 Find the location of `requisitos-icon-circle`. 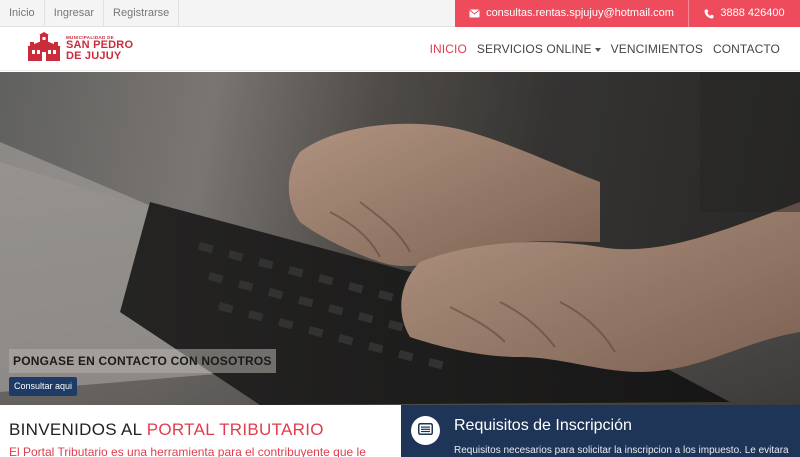

requisitos-icon-circle is located at coordinates (425, 430).